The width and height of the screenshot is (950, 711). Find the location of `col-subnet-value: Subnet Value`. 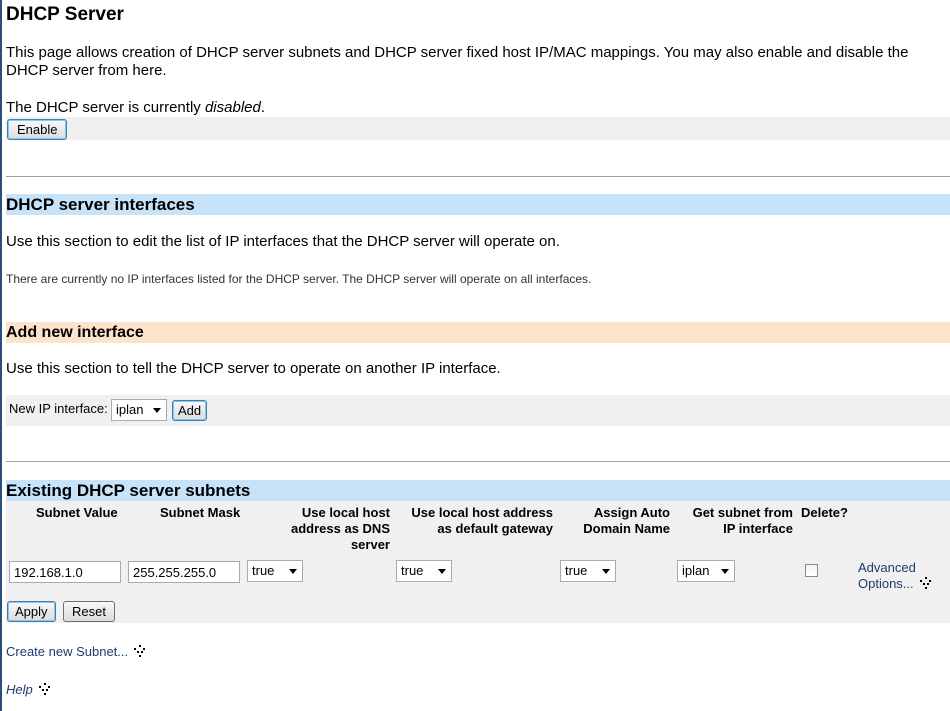

col-subnet-value: Subnet Value is located at coordinates (77, 512).